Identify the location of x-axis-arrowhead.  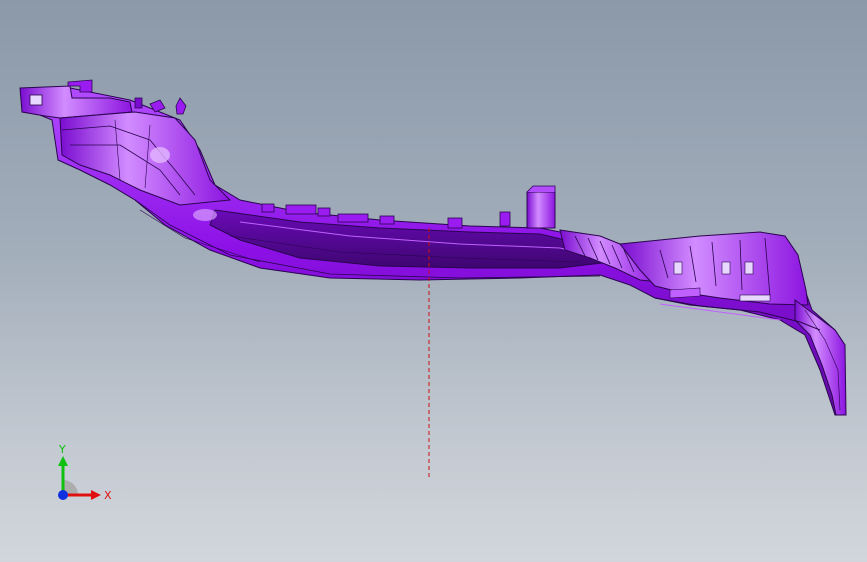
(96, 495).